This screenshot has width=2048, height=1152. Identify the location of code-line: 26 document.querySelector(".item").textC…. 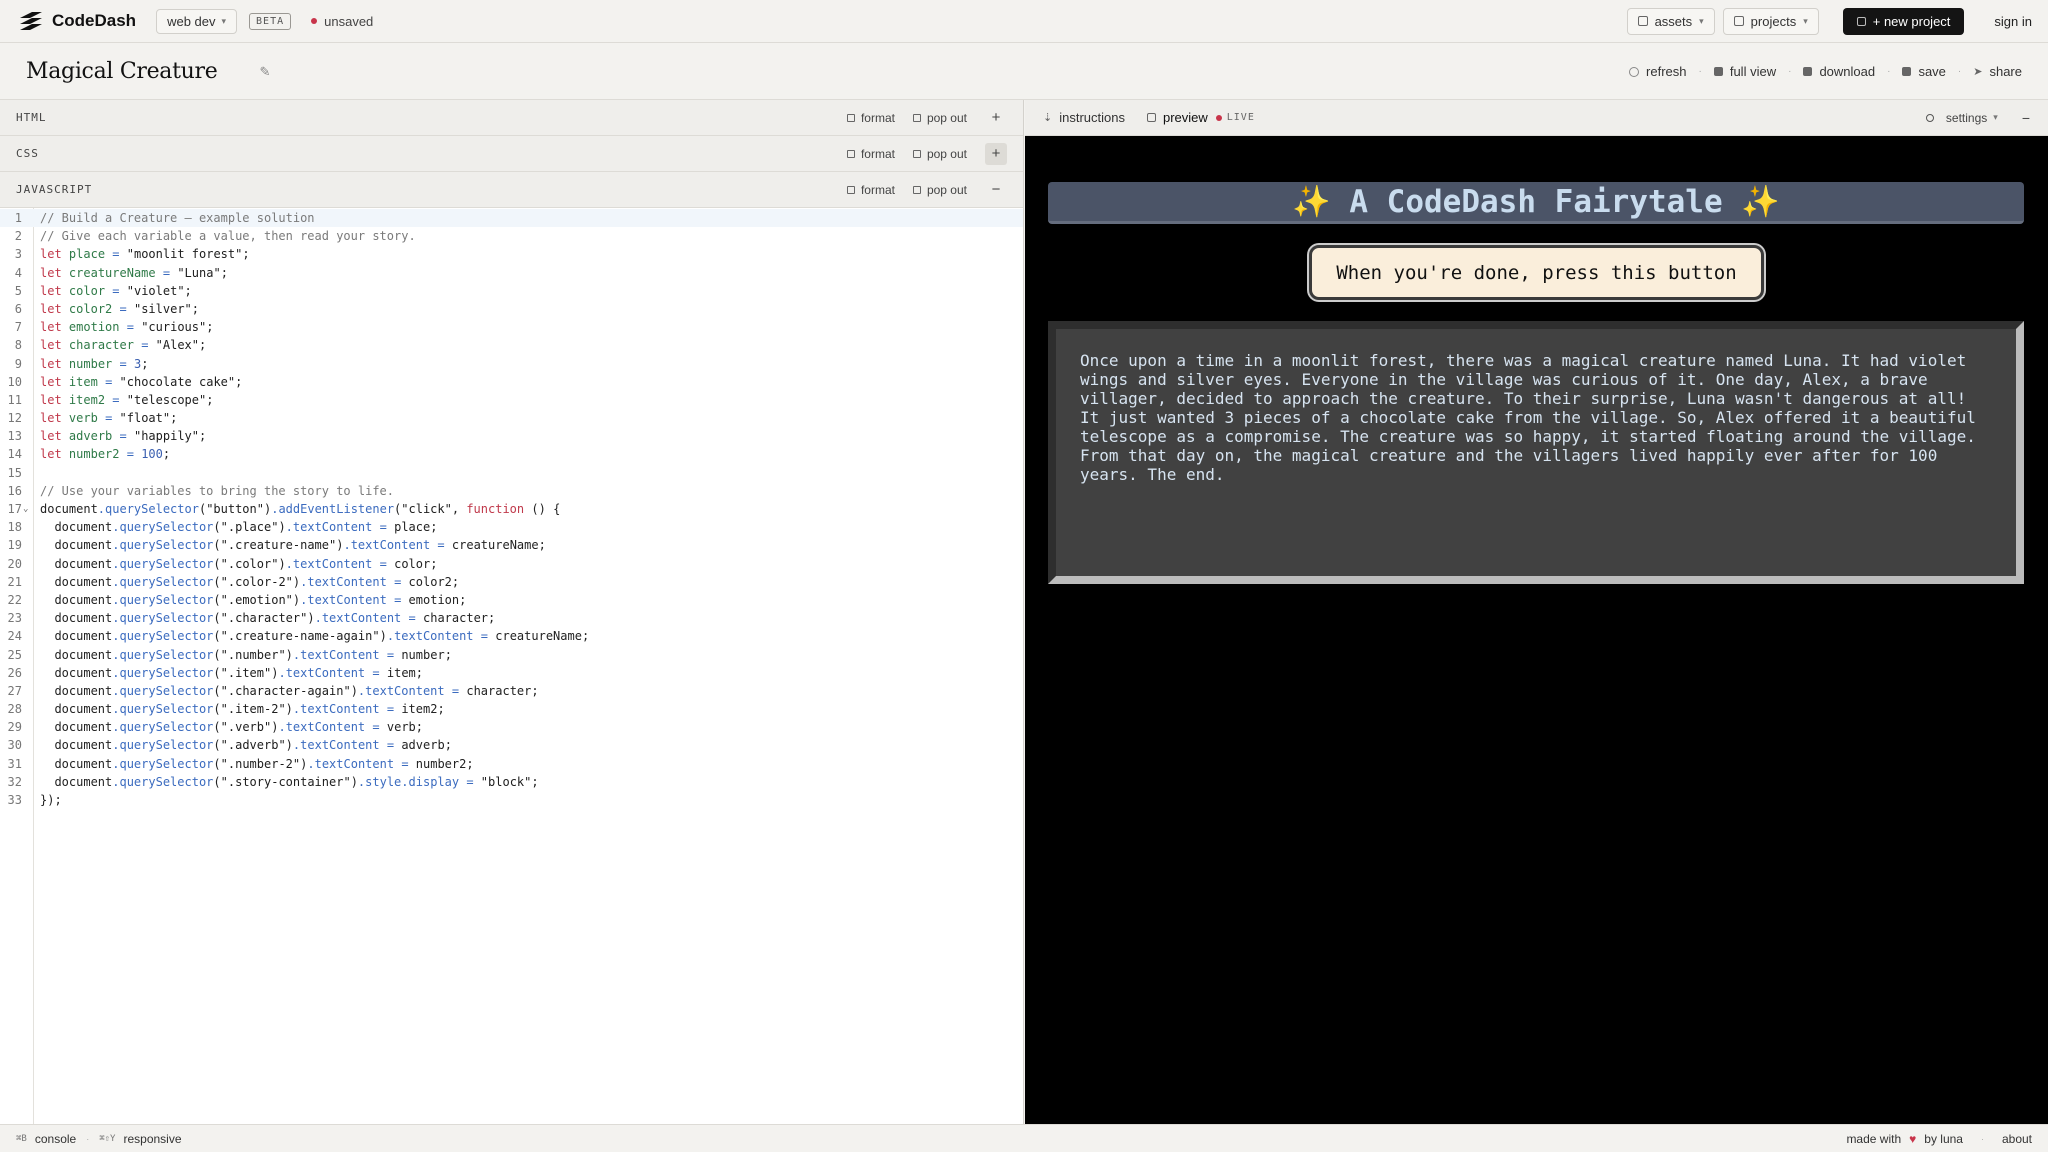
(511, 673).